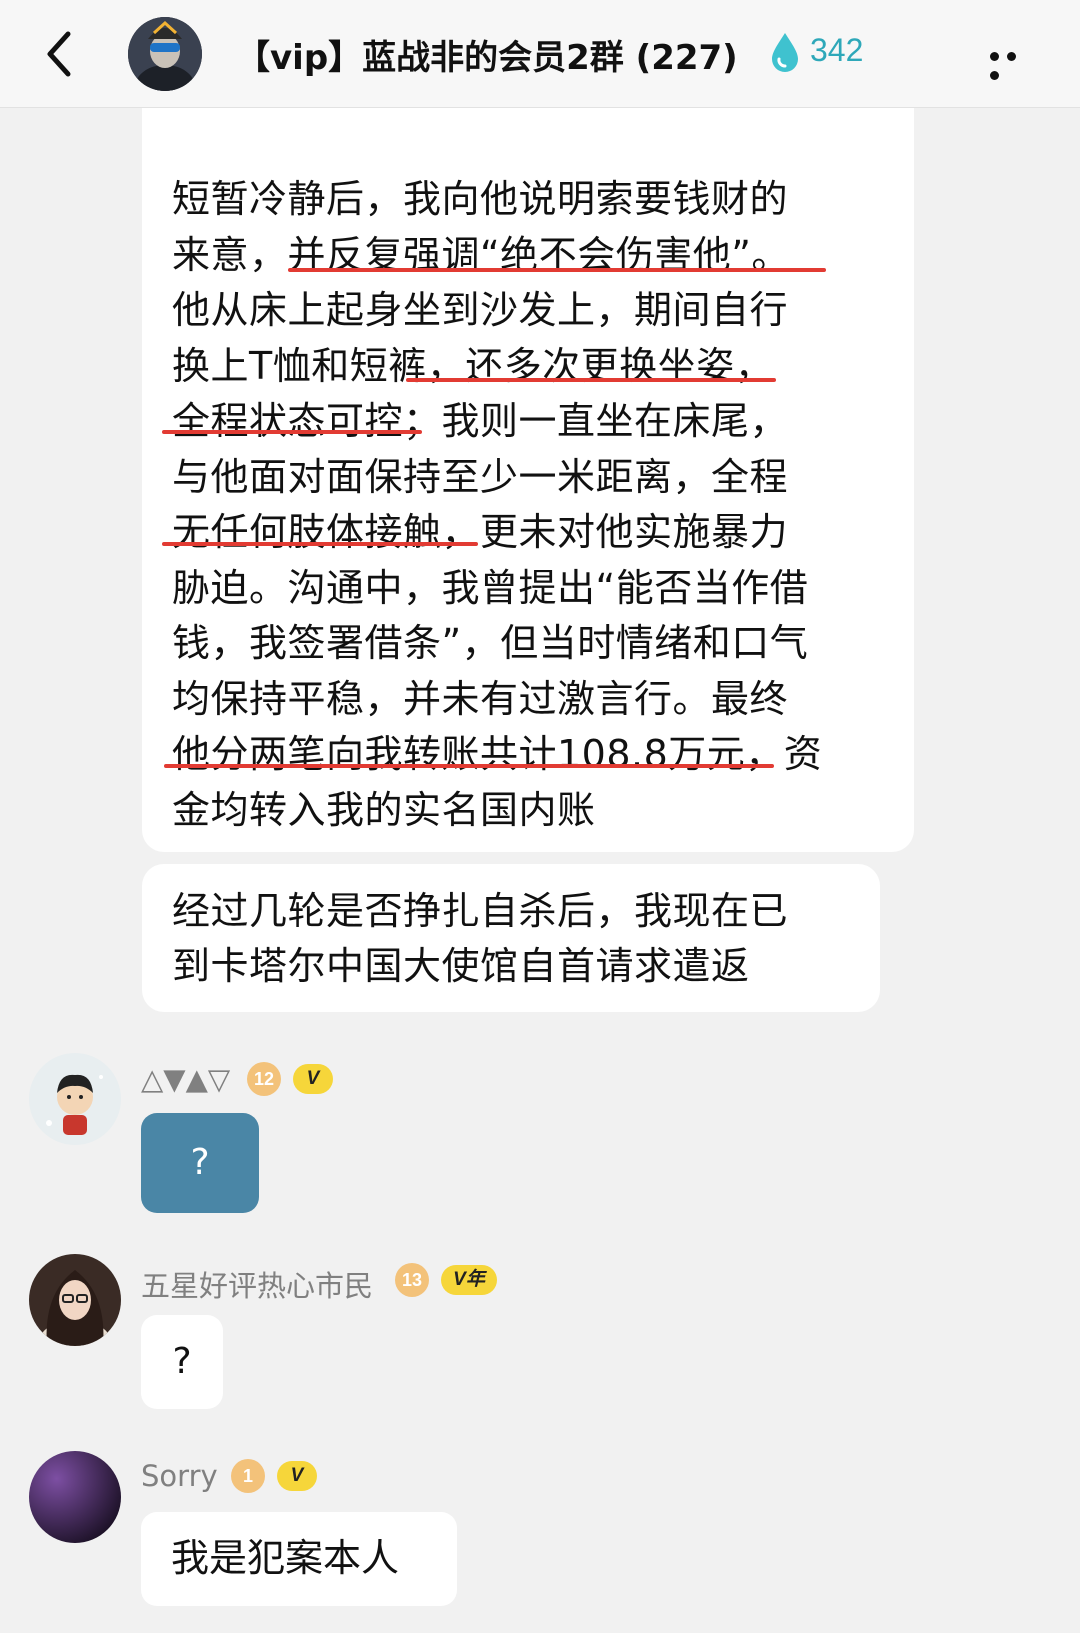 The image size is (1080, 1633). What do you see at coordinates (480, 476) in the screenshot?
I see `text-line: 与他面对面保持至少一米距离，全程` at bounding box center [480, 476].